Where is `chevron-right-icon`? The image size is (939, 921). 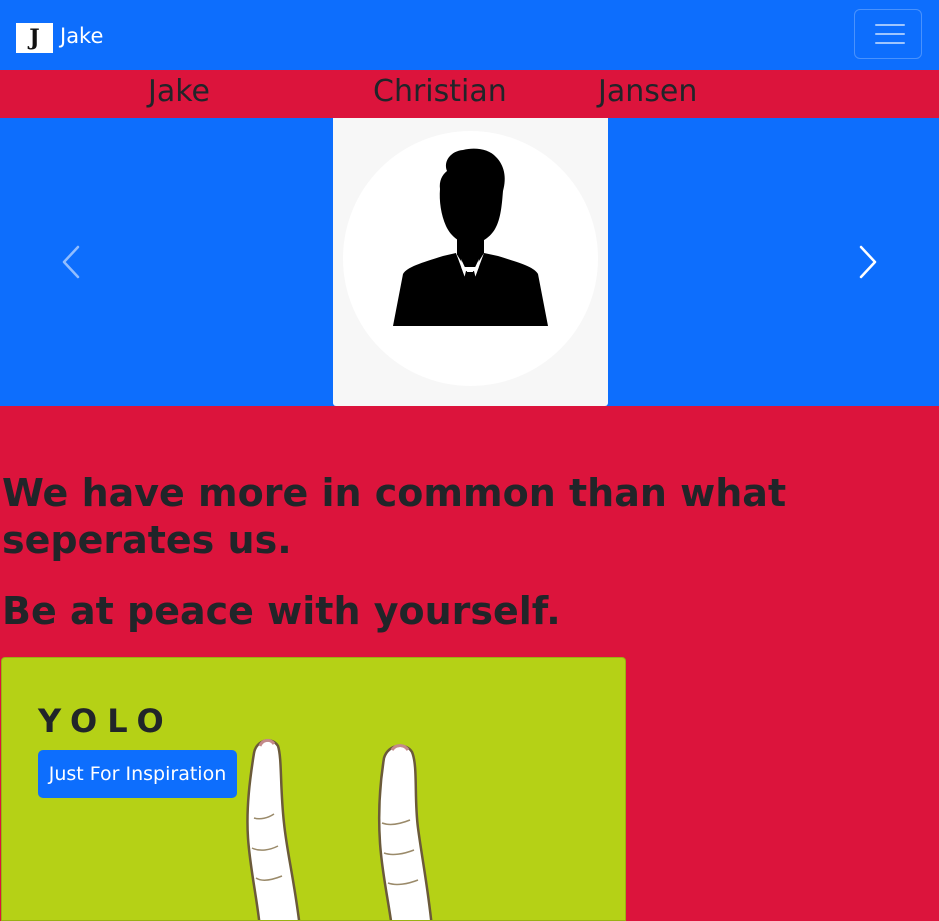 chevron-right-icon is located at coordinates (868, 262).